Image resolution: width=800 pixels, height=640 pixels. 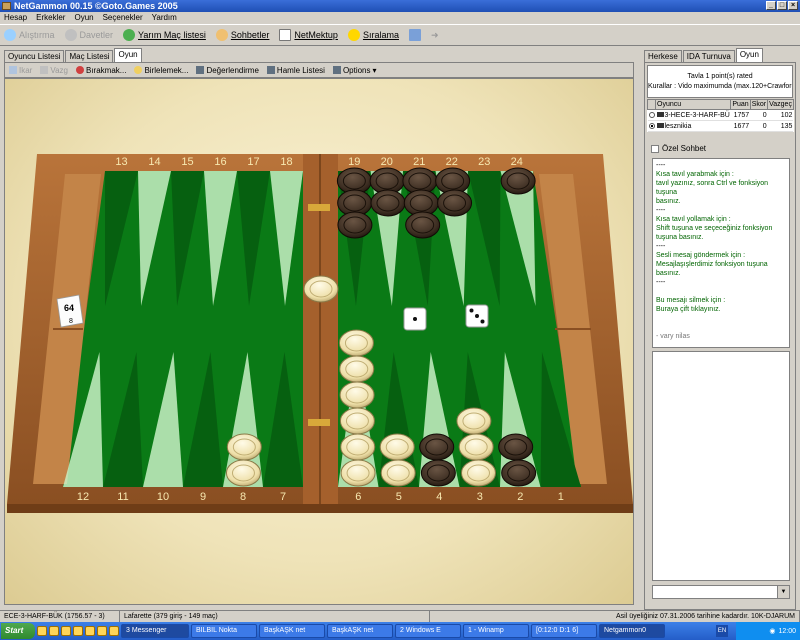 I want to click on language-indicator: EN, so click(x=722, y=631).